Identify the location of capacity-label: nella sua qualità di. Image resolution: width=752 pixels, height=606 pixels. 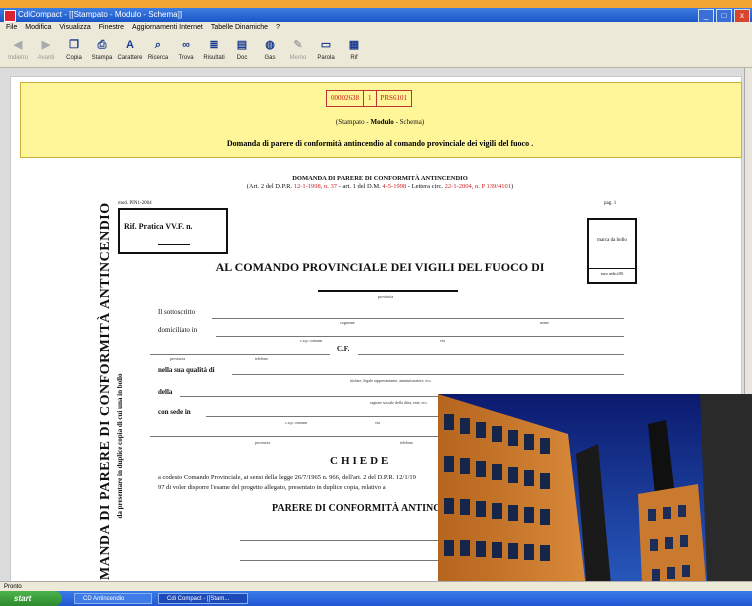
(186, 370).